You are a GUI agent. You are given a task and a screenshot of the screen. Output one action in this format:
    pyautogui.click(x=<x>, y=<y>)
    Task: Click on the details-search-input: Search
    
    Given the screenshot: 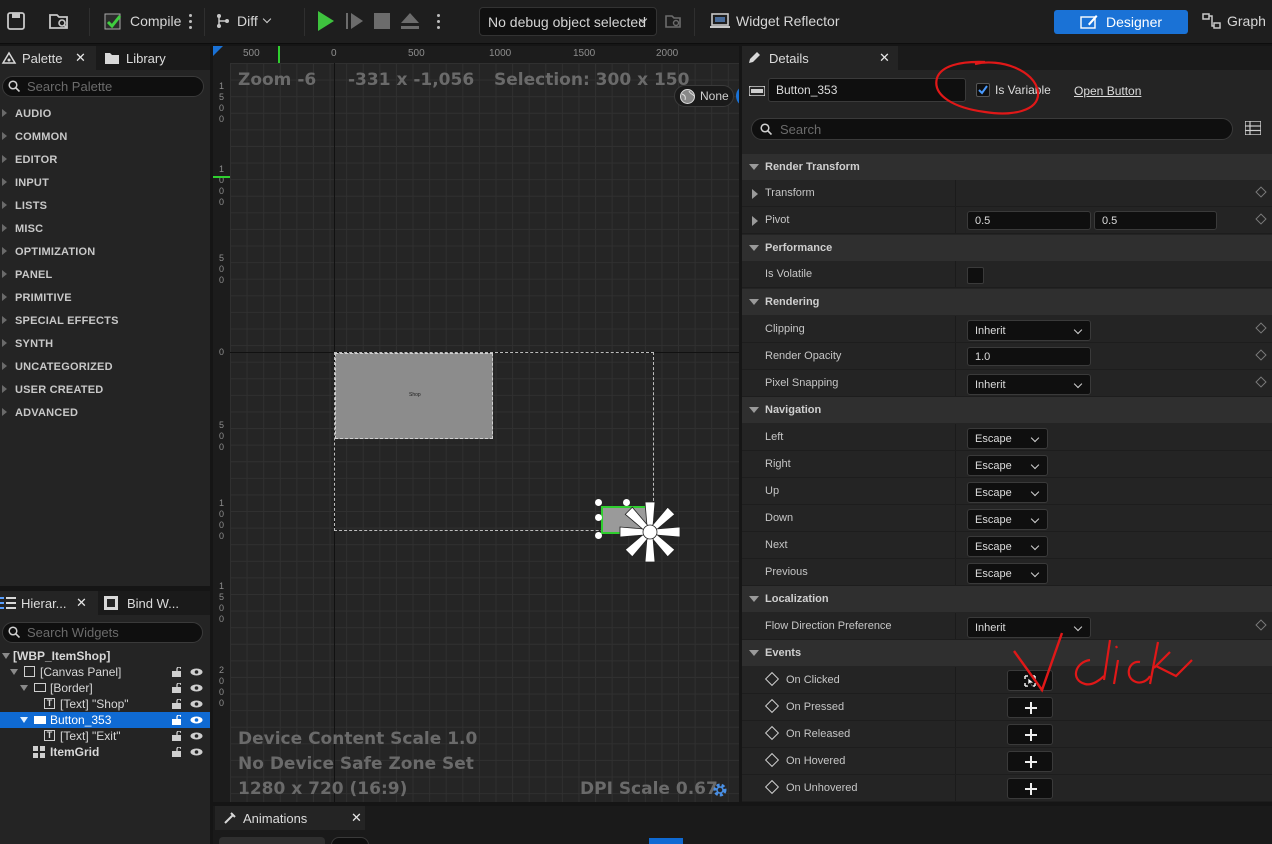 What is the action you would take?
    pyautogui.click(x=992, y=129)
    